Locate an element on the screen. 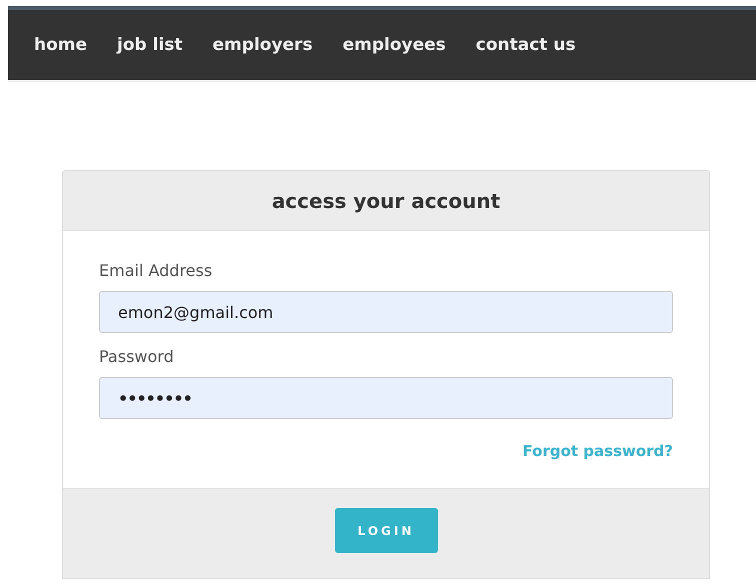 Image resolution: width=756 pixels, height=587 pixels. nav-link: contact us is located at coordinates (526, 45).